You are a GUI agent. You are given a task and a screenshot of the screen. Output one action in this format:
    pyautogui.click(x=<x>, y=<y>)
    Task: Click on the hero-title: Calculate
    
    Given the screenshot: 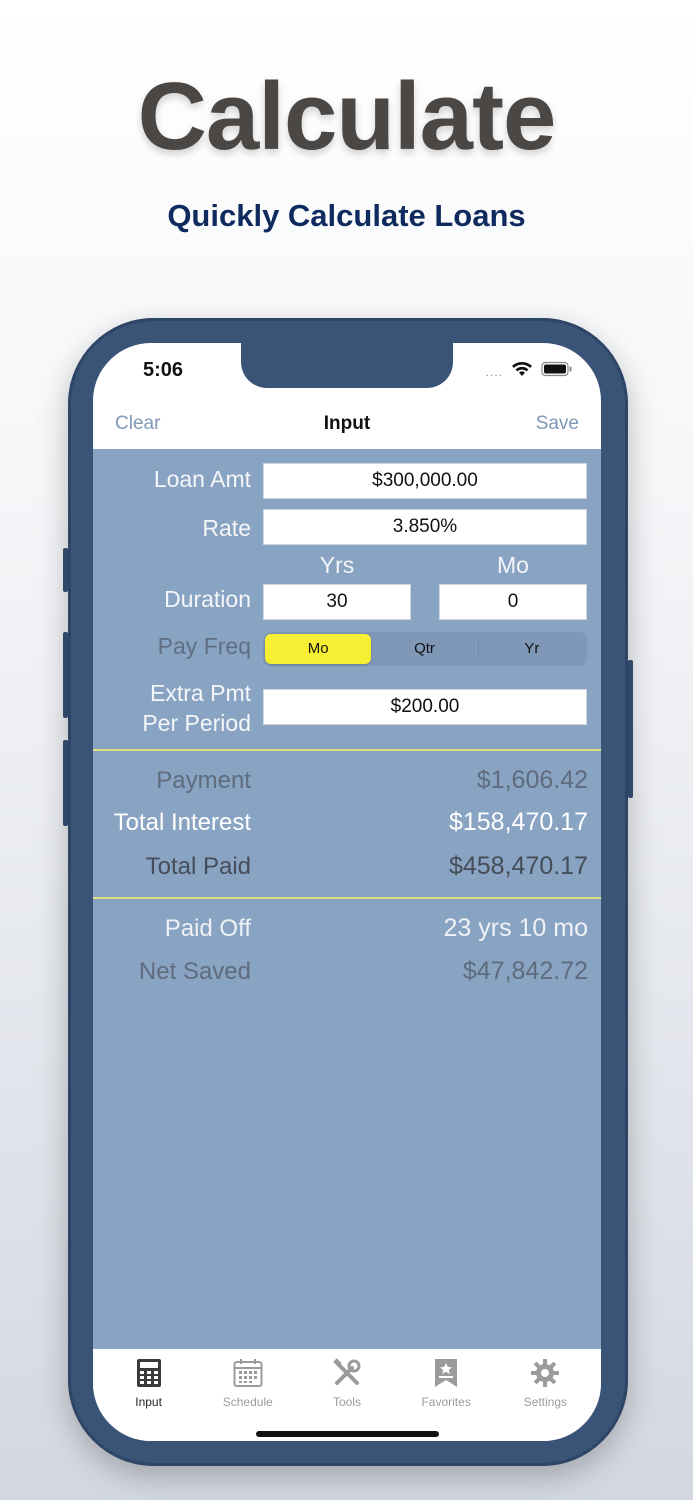 What is the action you would take?
    pyautogui.click(x=347, y=116)
    